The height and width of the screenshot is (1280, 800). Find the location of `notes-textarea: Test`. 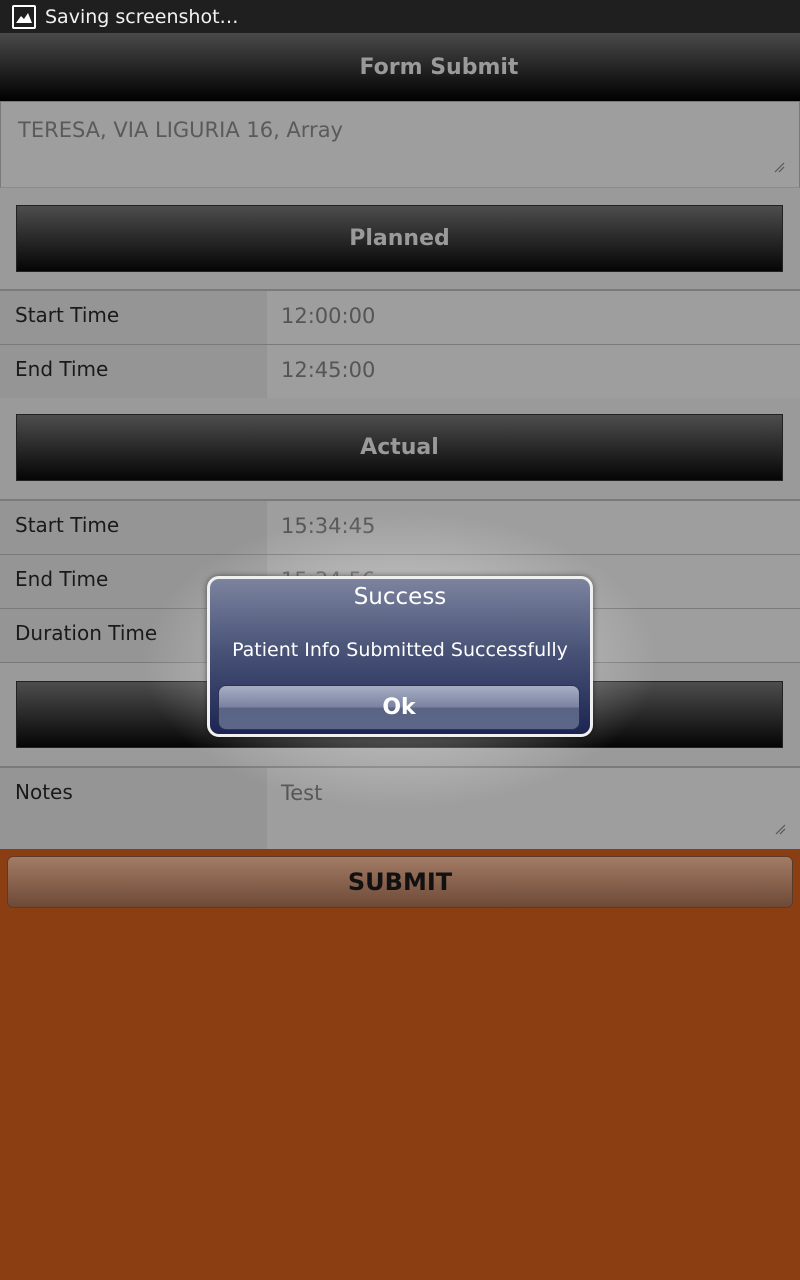

notes-textarea: Test is located at coordinates (533, 808).